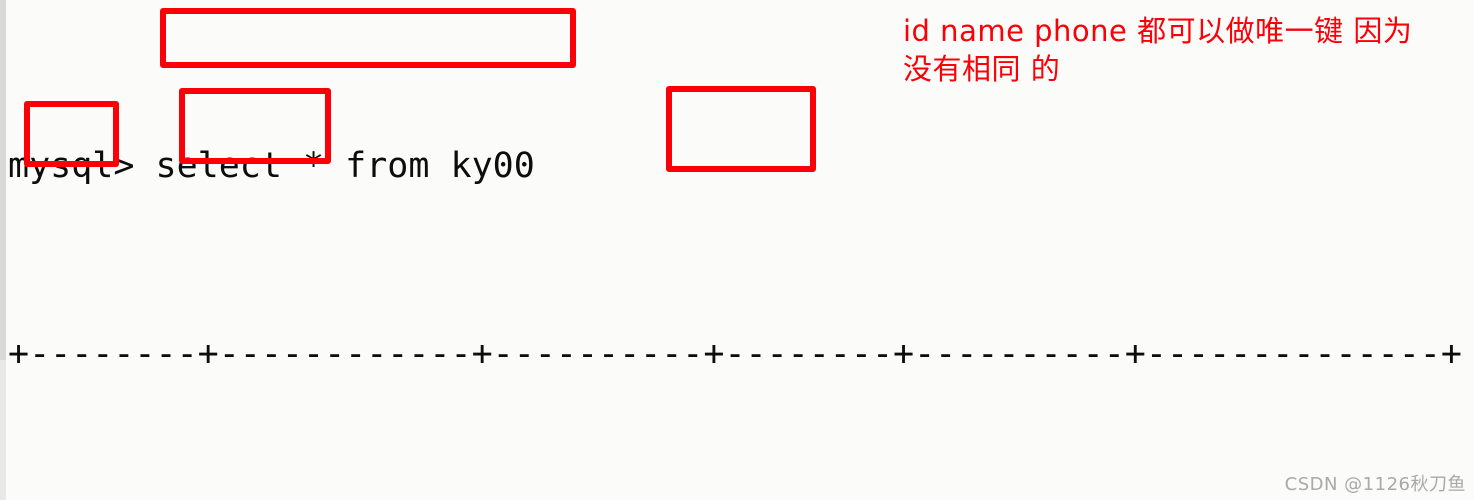  What do you see at coordinates (82, 166) in the screenshot?
I see `mysql-prompt: mysql>` at bounding box center [82, 166].